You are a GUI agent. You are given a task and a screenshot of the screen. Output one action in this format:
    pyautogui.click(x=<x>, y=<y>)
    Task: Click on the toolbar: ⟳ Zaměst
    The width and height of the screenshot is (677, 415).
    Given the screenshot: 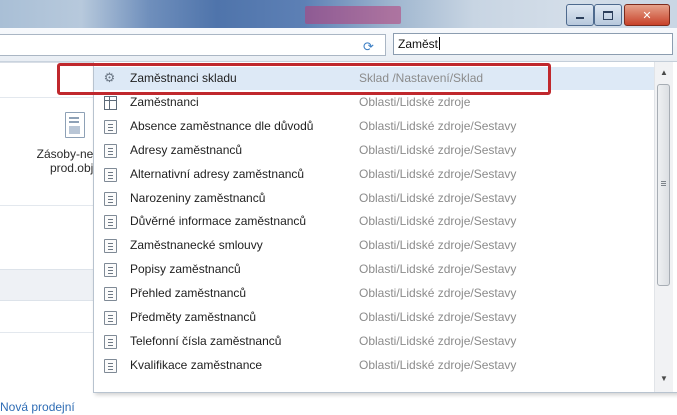 What is the action you would take?
    pyautogui.click(x=338, y=45)
    